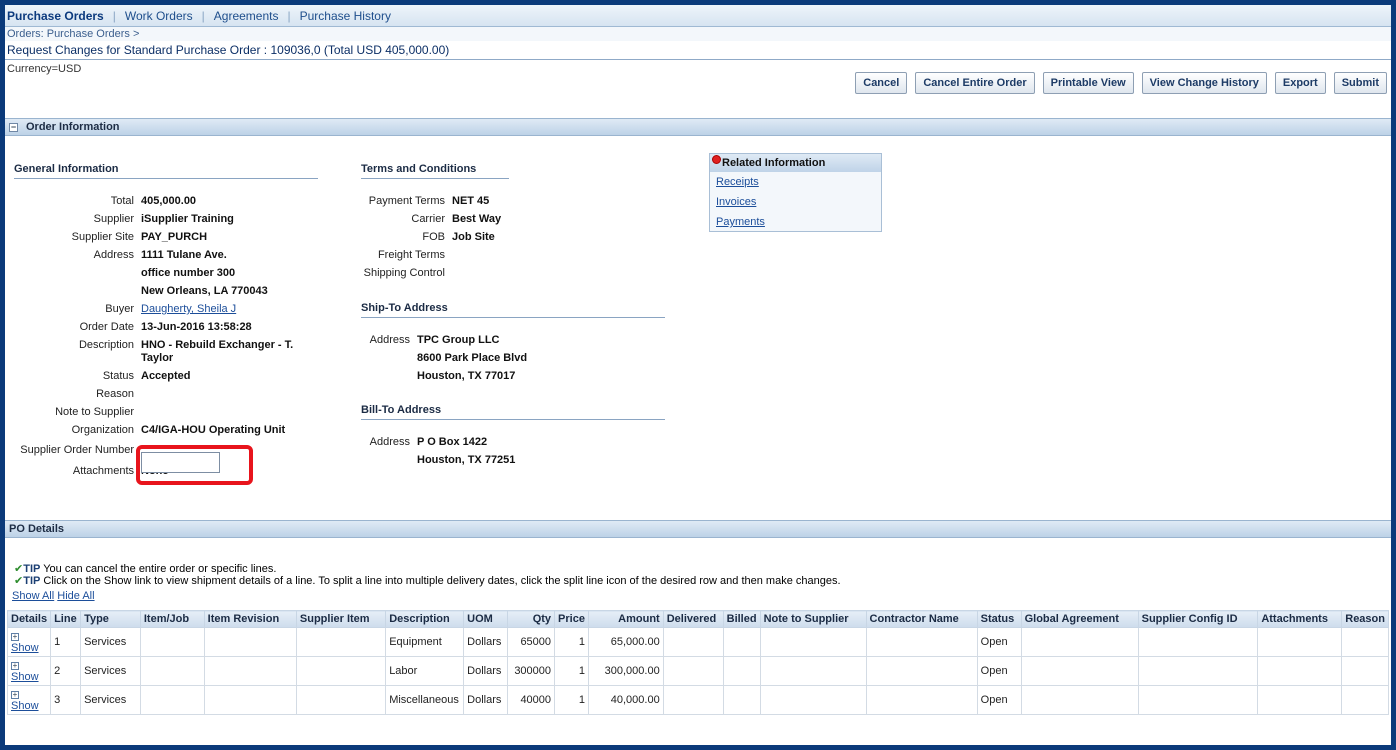  What do you see at coordinates (110, 642) in the screenshot?
I see `cell-type: Services` at bounding box center [110, 642].